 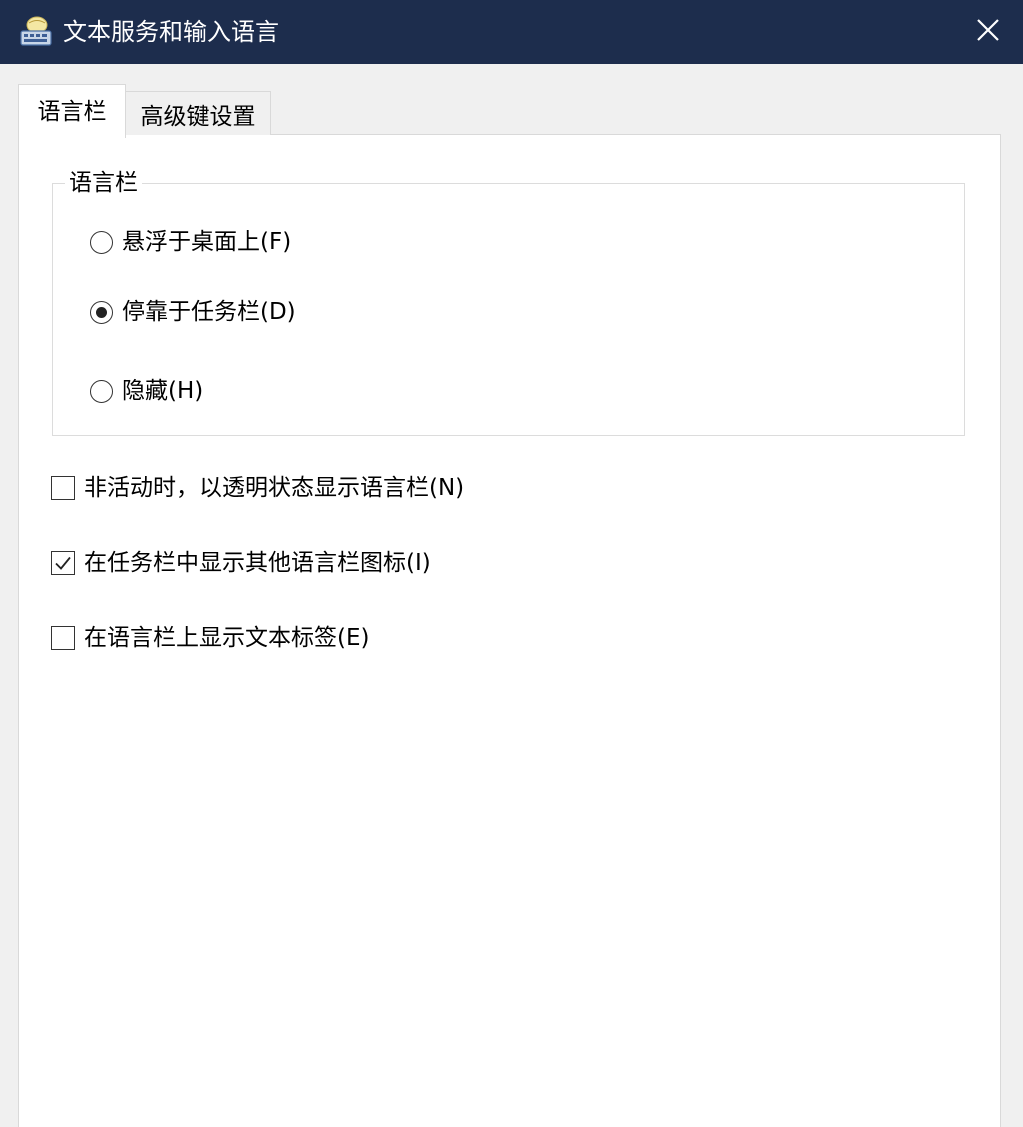 I want to click on checkbox-transparent-when-inactive: 非活动时，以透明状态显示语言栏(N), so click(x=257, y=488).